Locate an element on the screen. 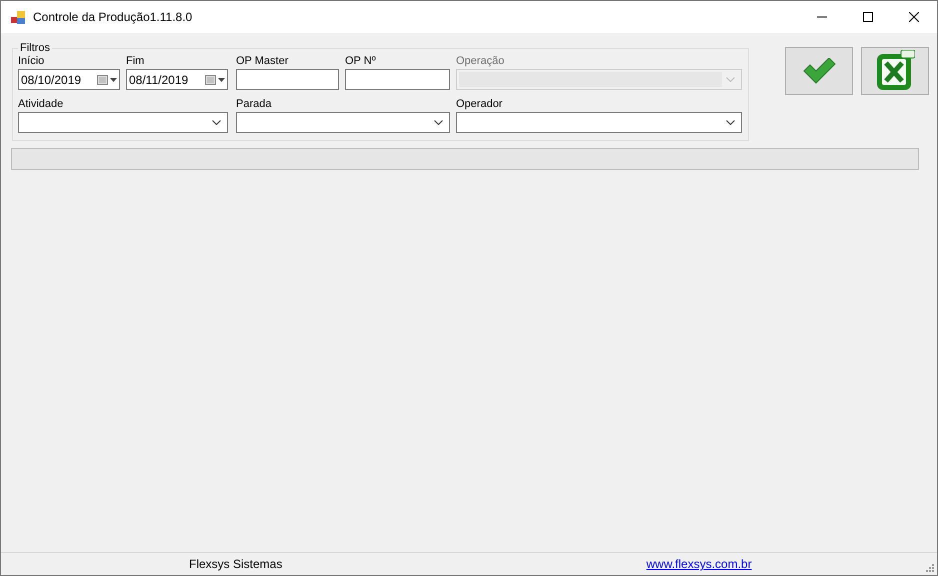 The image size is (938, 576). website-link: www.flexsys.com.br is located at coordinates (699, 564).